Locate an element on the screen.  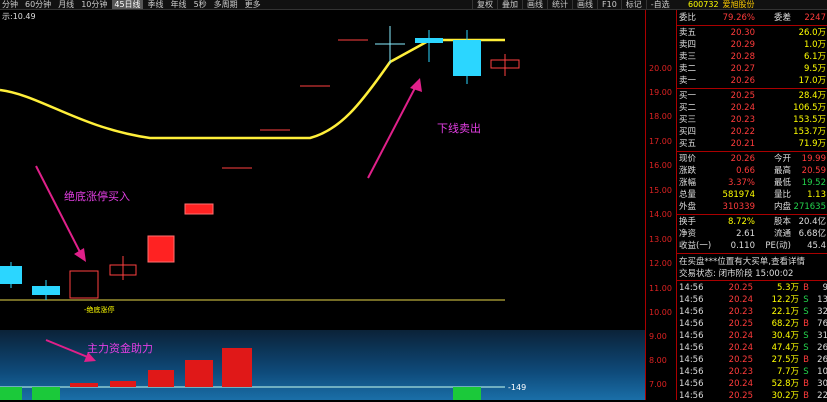
buy-level-row: 买二 20.24 106.5万 is located at coordinates (752, 108).